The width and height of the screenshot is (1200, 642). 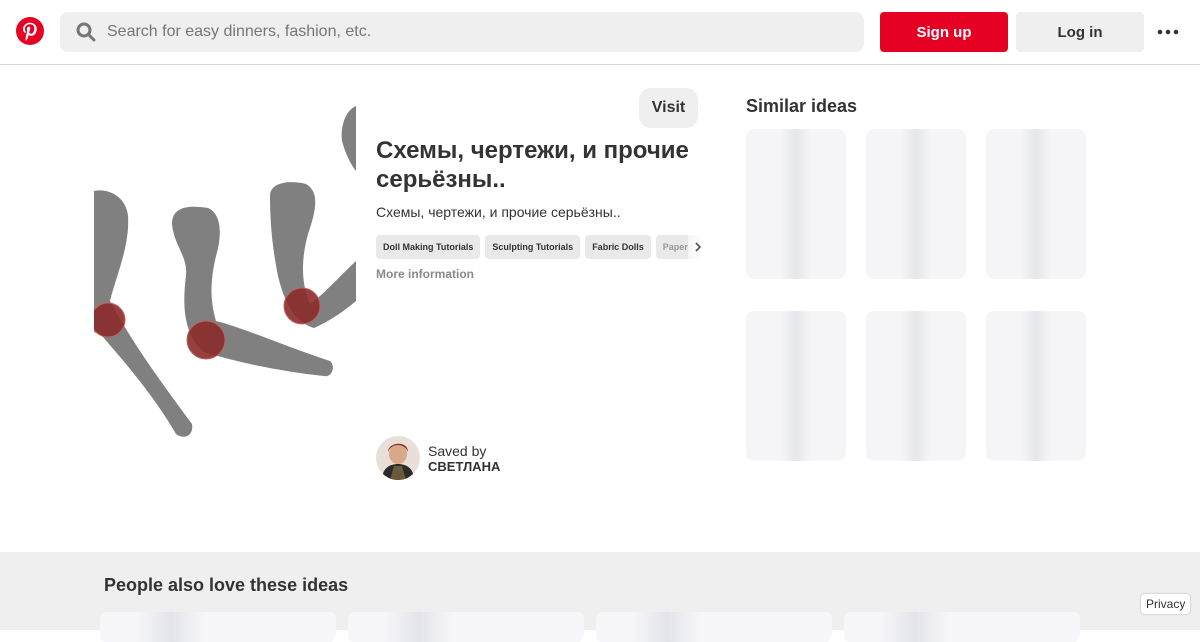 I want to click on pin-image, so click(x=225, y=271).